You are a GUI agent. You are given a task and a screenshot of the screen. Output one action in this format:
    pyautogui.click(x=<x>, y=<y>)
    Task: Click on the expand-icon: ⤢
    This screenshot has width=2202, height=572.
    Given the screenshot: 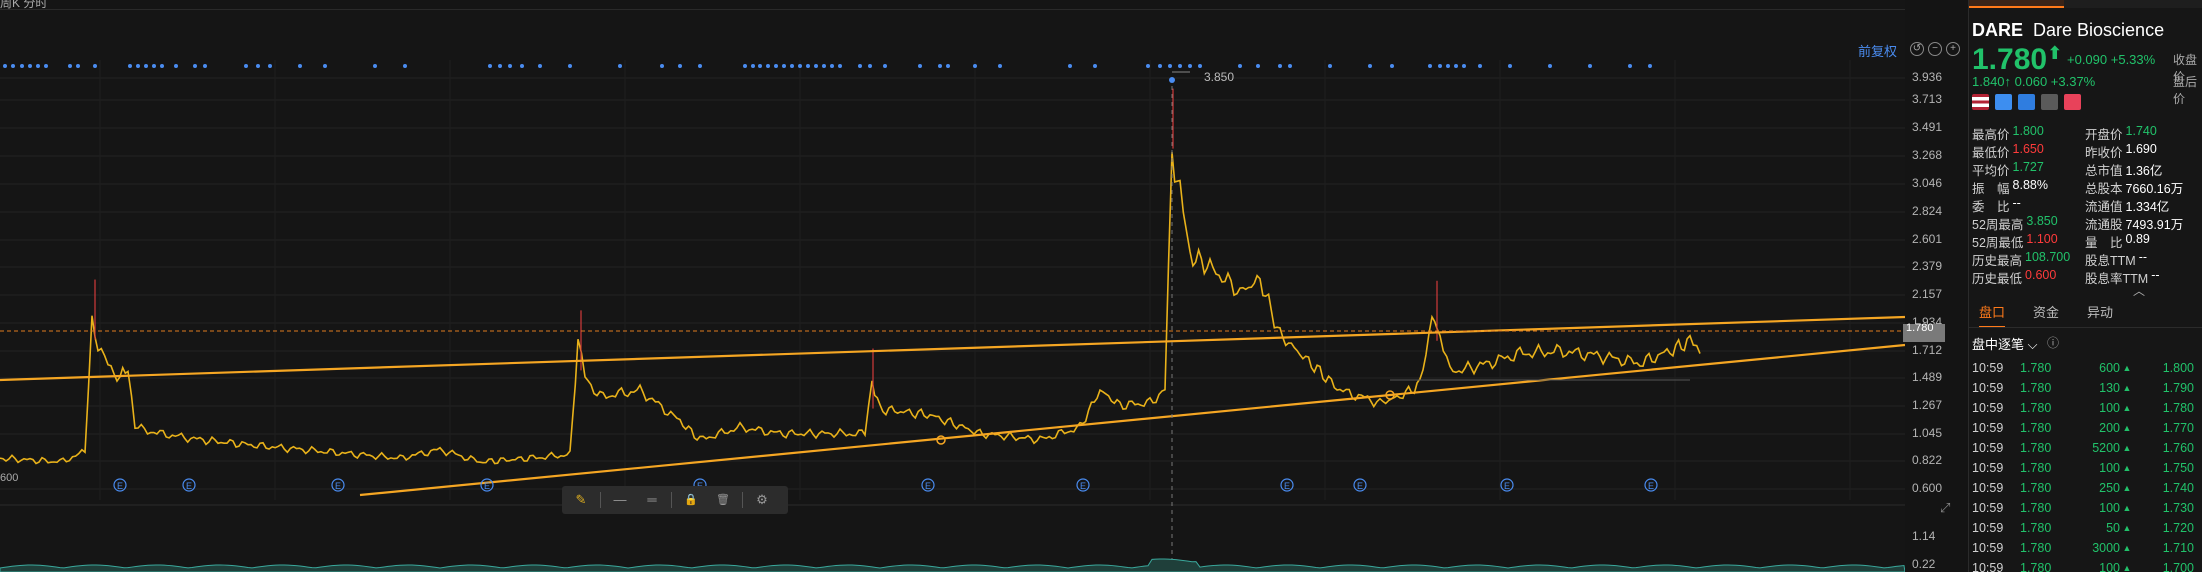 What is the action you would take?
    pyautogui.click(x=1945, y=508)
    